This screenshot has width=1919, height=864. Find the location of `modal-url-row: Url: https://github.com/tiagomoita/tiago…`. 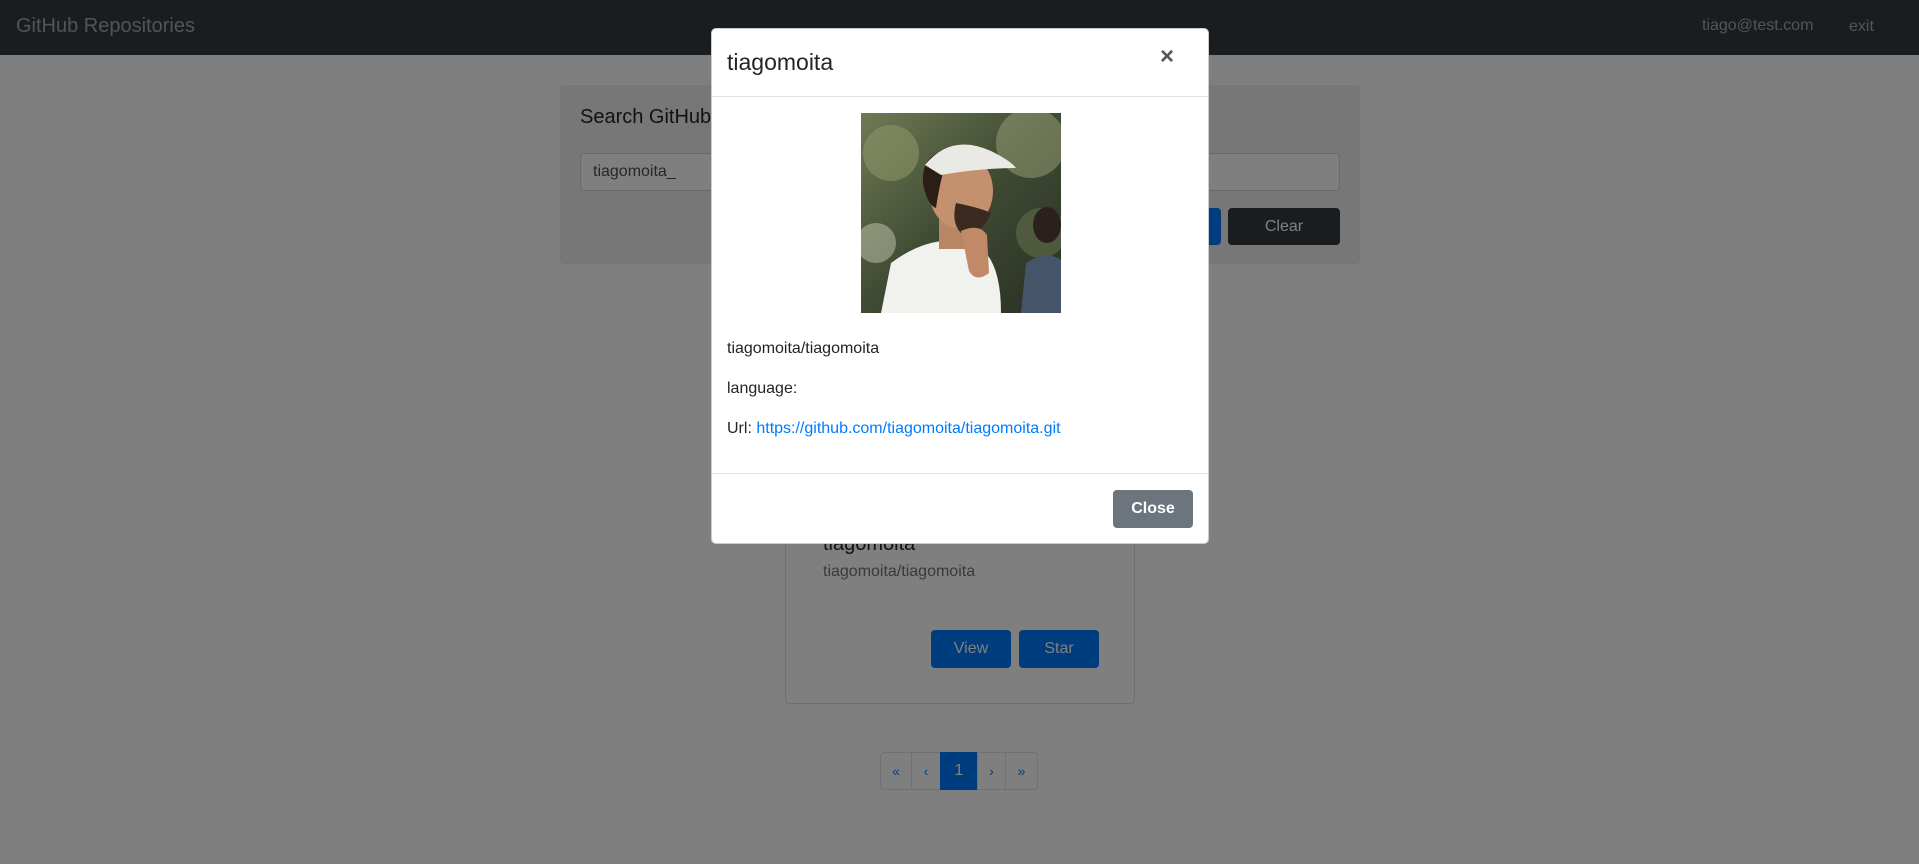

modal-url-row: Url: https://github.com/tiagomoita/tiago… is located at coordinates (894, 429).